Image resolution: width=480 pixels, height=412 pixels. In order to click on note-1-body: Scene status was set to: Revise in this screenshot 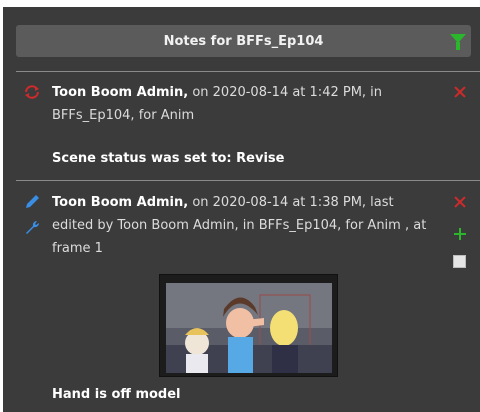, I will do `click(168, 158)`.